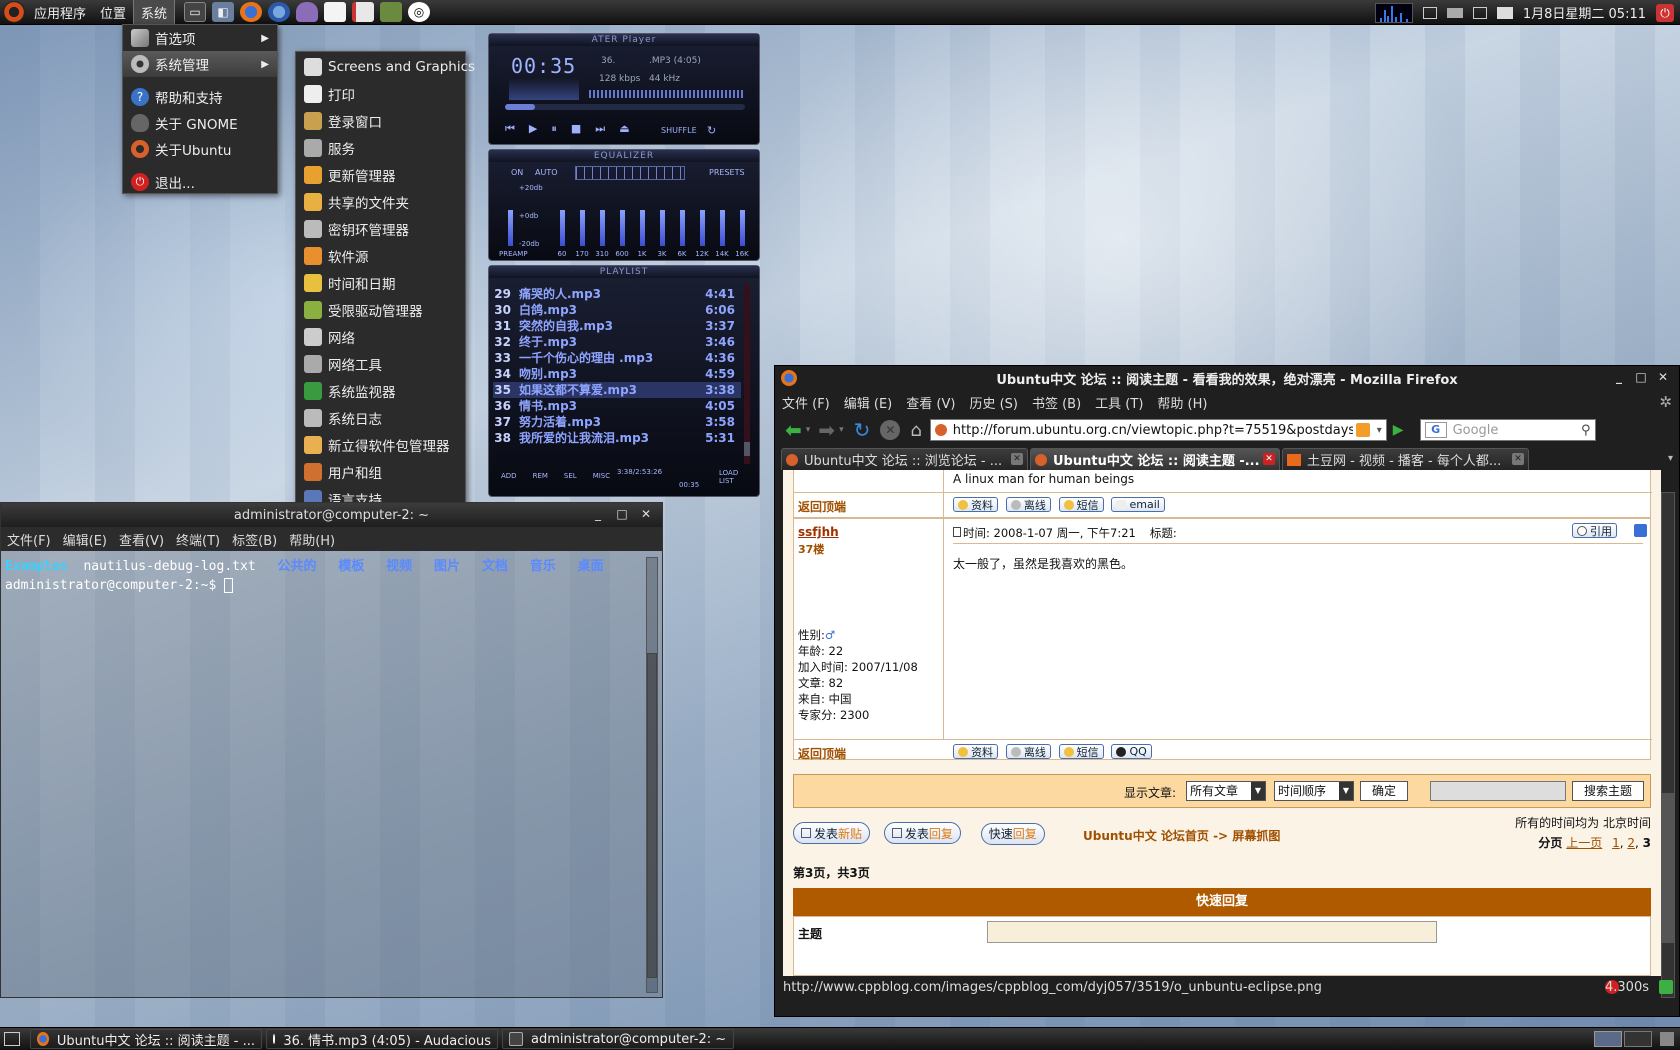  What do you see at coordinates (1668, 745) in the screenshot?
I see `page-scrollbar` at bounding box center [1668, 745].